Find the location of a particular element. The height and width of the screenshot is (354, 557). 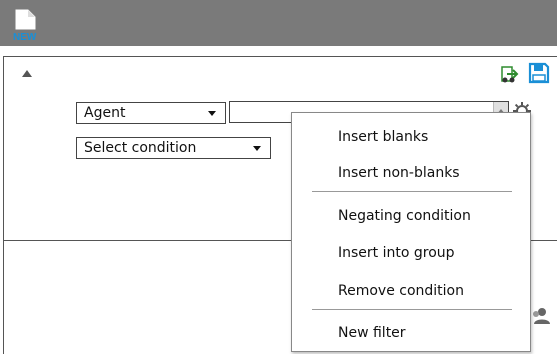

condition-select: Select condition is located at coordinates (173, 148).